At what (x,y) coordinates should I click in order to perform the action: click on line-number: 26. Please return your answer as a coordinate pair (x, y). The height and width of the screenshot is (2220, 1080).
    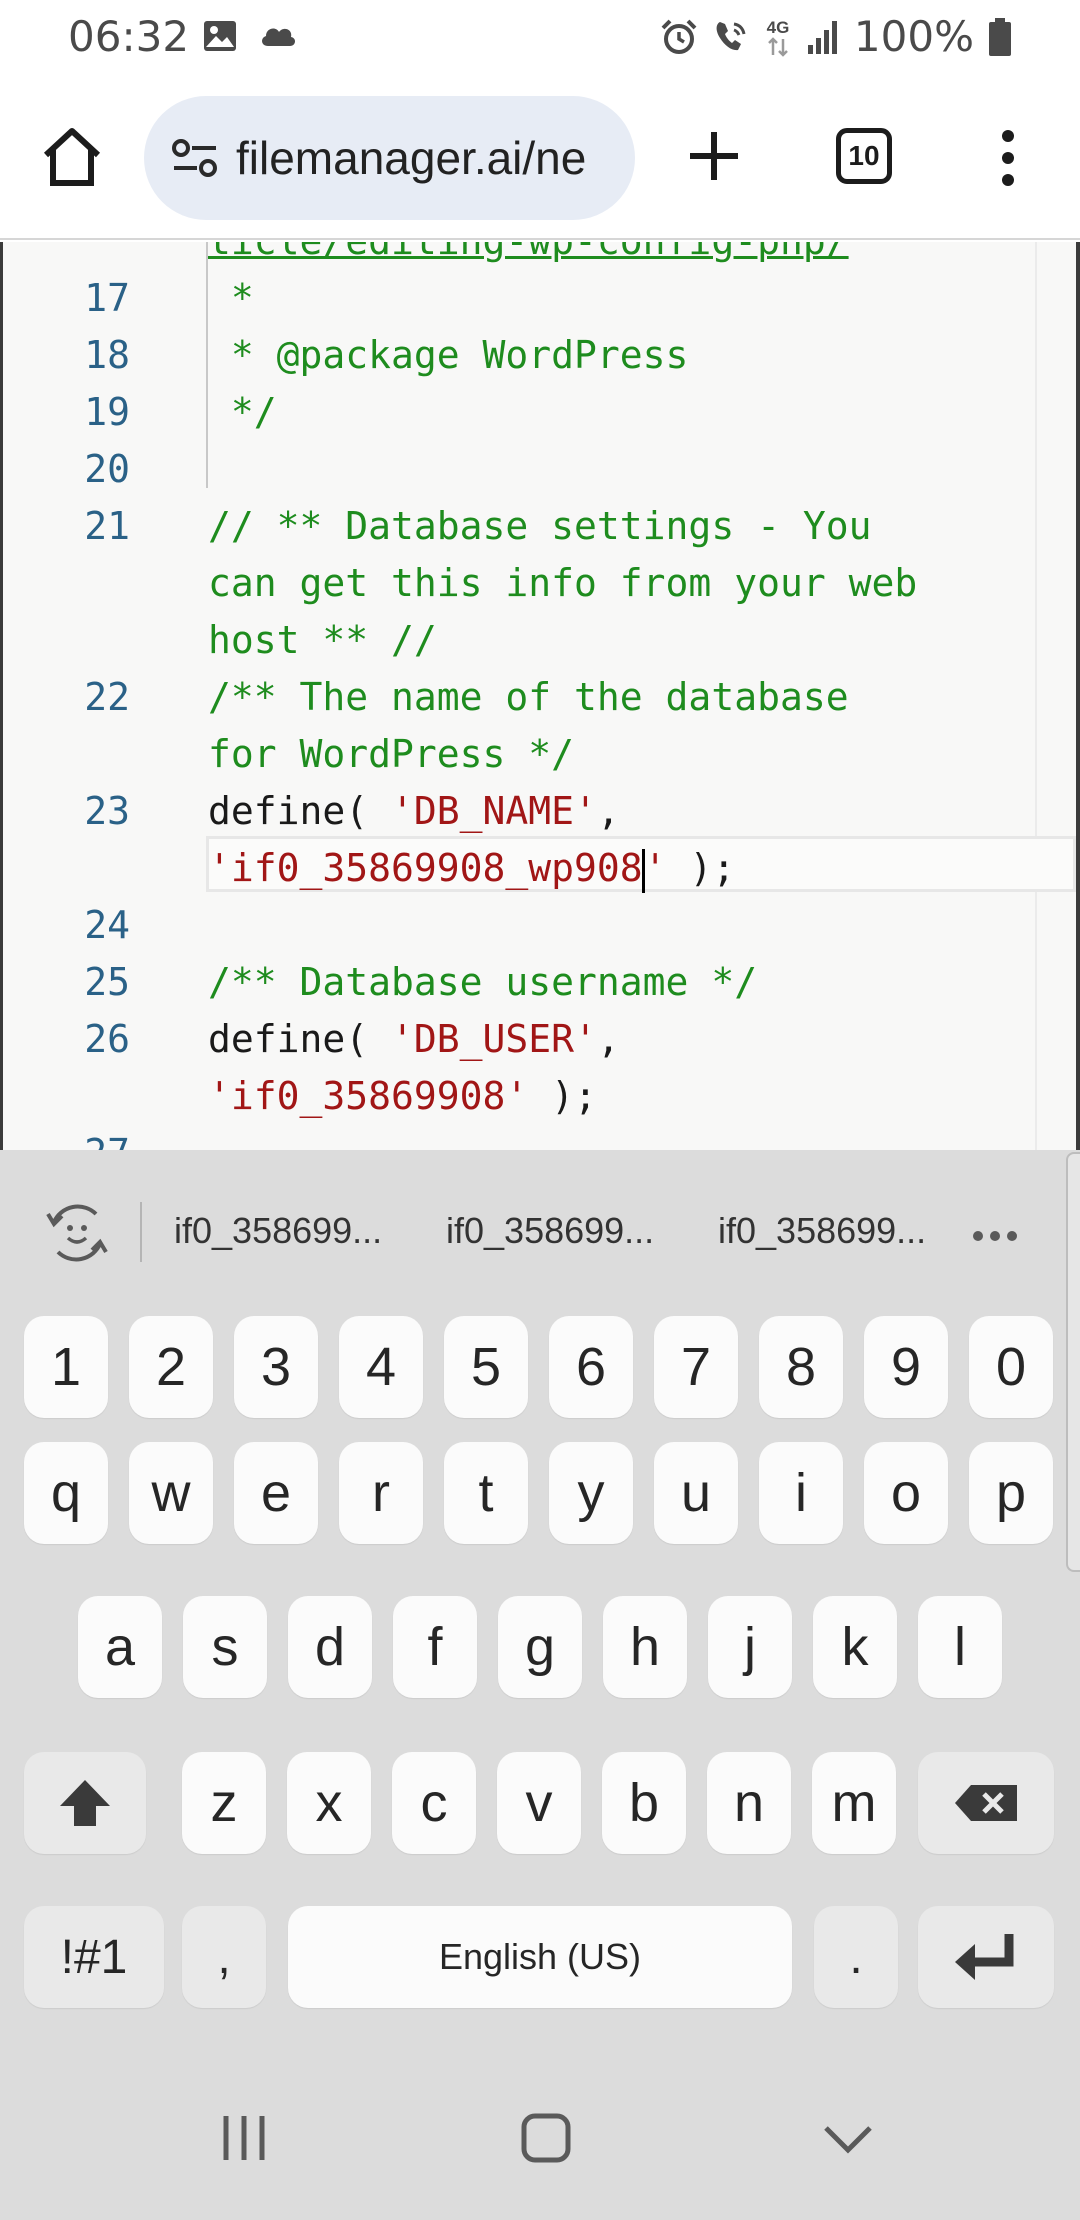
    Looking at the image, I should click on (107, 1039).